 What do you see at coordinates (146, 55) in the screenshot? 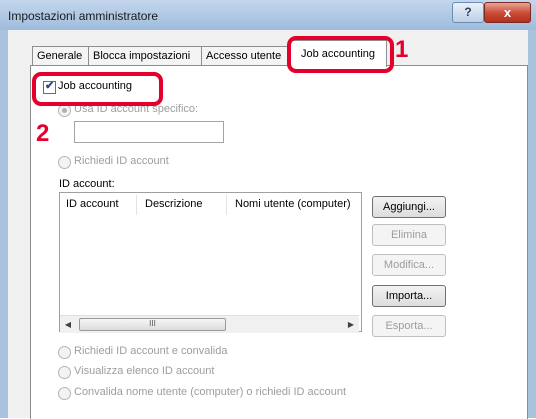
I see `tab-blocca-impostazioni: Blocca impostazioni` at bounding box center [146, 55].